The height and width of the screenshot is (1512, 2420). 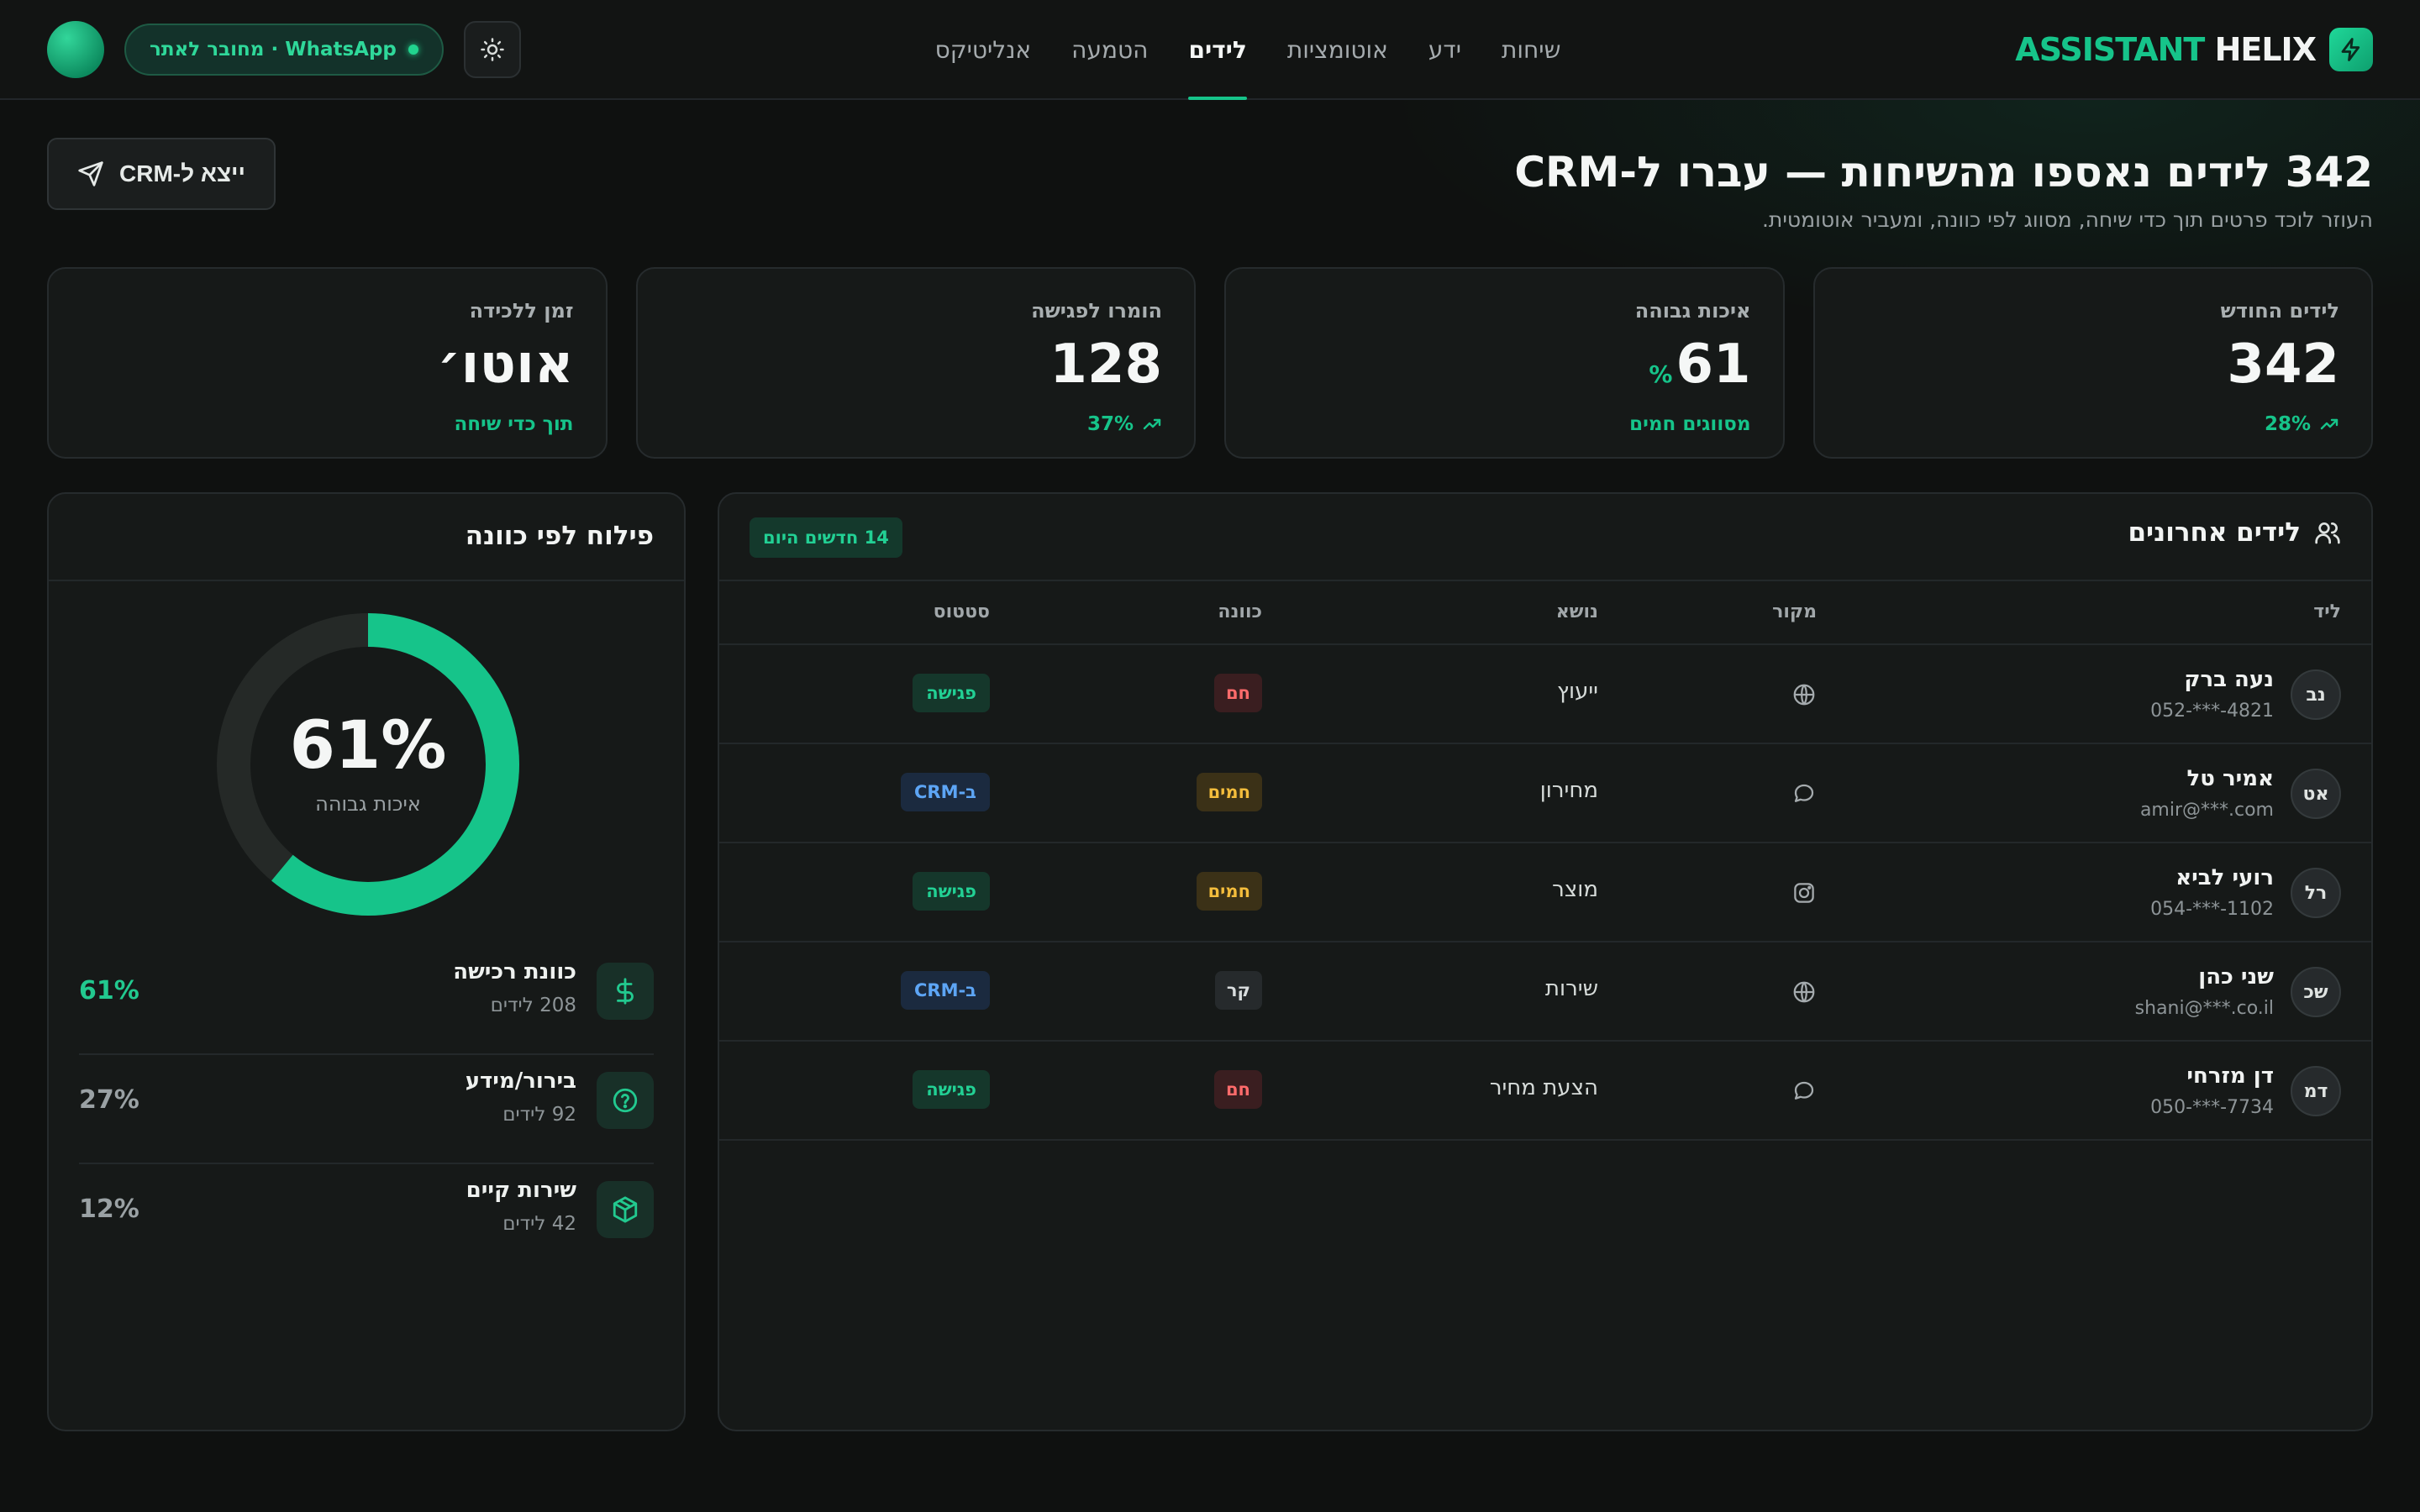 What do you see at coordinates (539, 1115) in the screenshot?
I see `intent-item-count: 92 לידים` at bounding box center [539, 1115].